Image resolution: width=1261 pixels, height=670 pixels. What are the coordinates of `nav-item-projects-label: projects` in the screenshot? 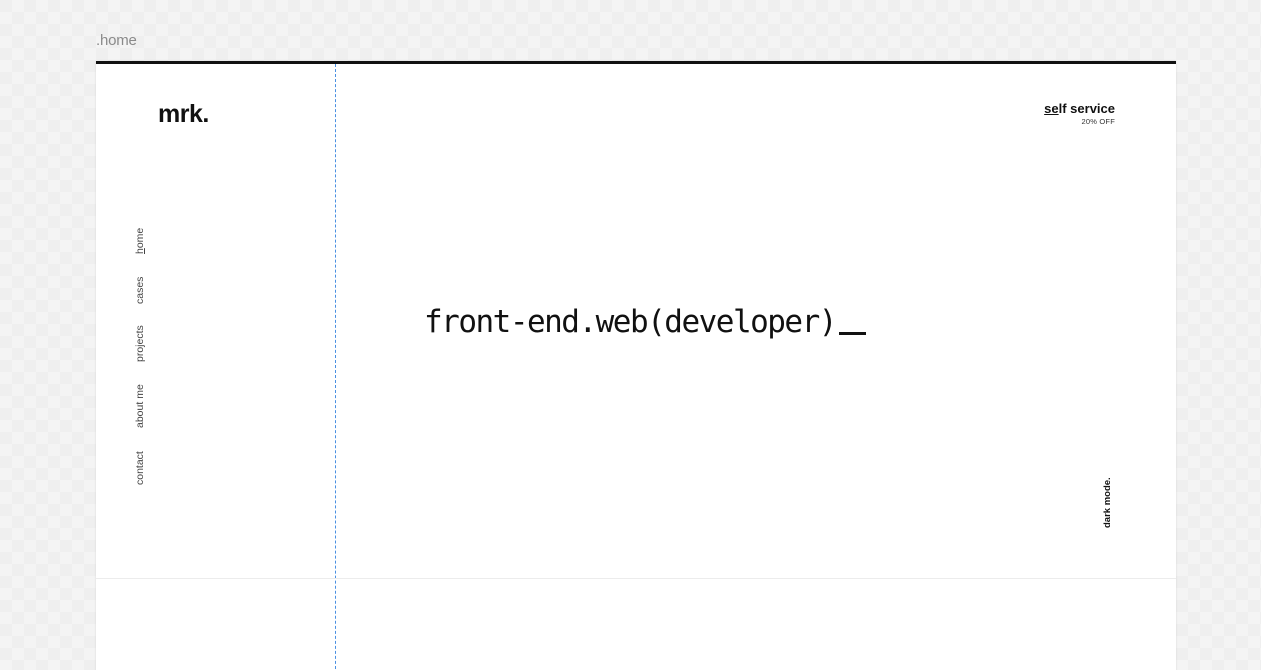 It's located at (140, 343).